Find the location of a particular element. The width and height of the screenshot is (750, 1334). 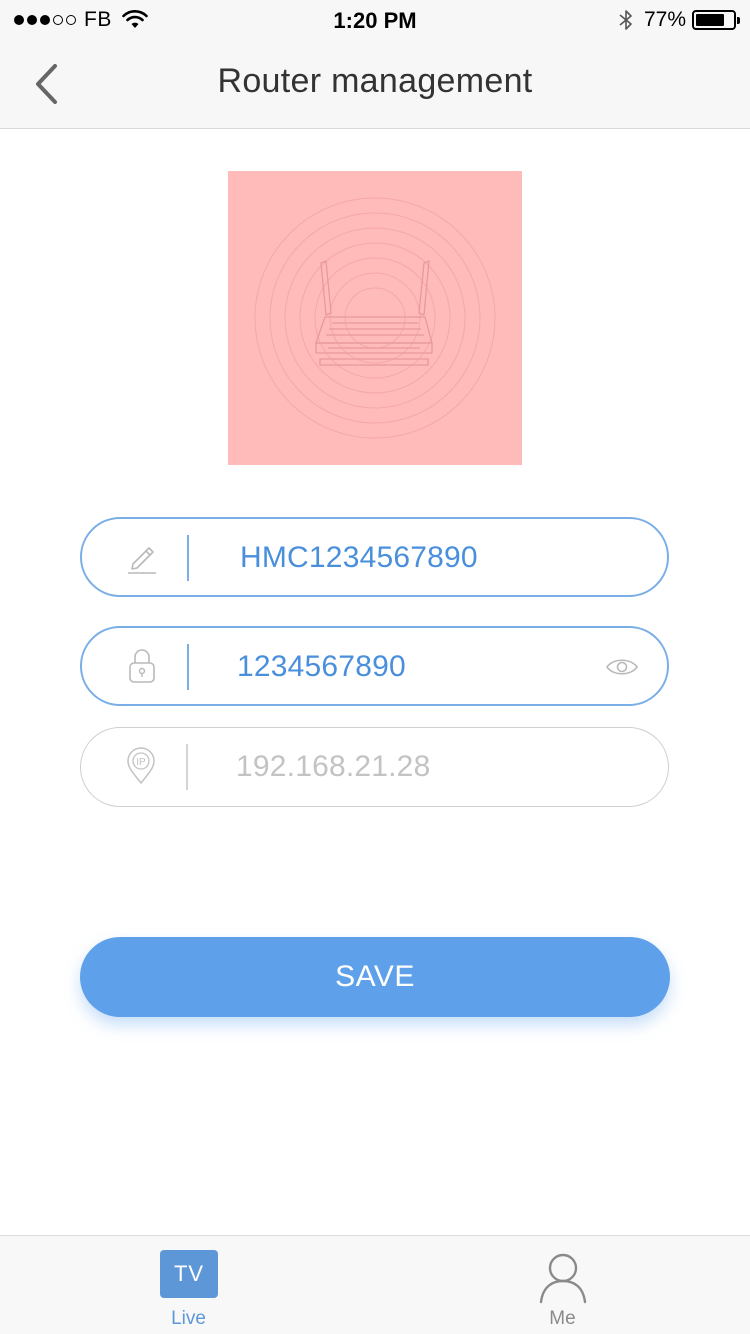

password-value: 1234567890 is located at coordinates (321, 666).